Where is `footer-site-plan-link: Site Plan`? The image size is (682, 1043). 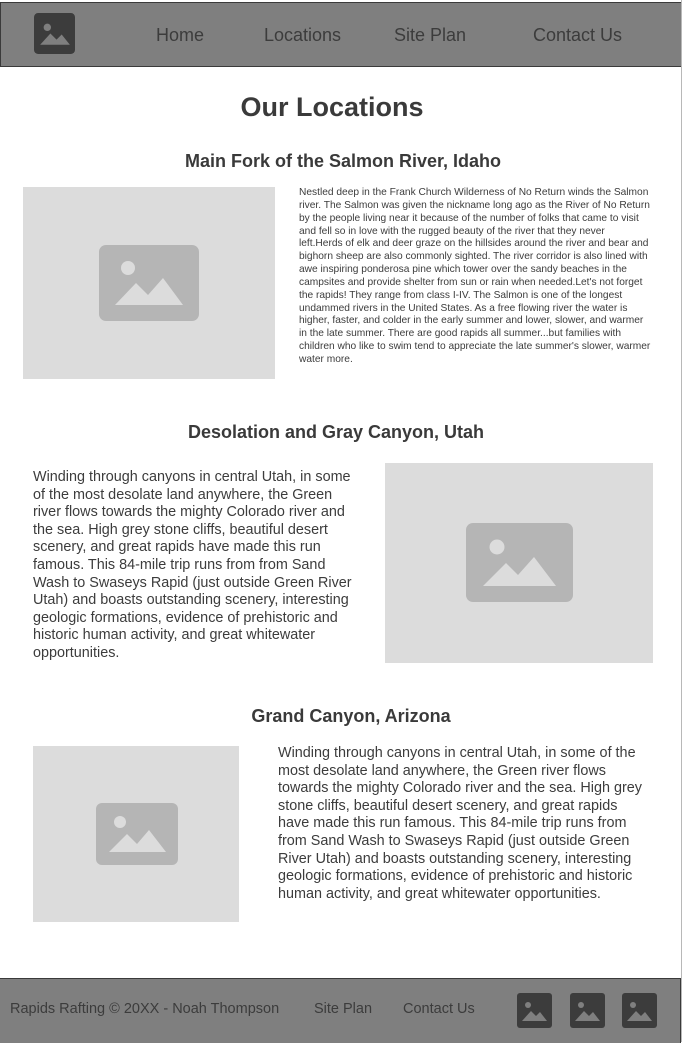 footer-site-plan-link: Site Plan is located at coordinates (343, 1009).